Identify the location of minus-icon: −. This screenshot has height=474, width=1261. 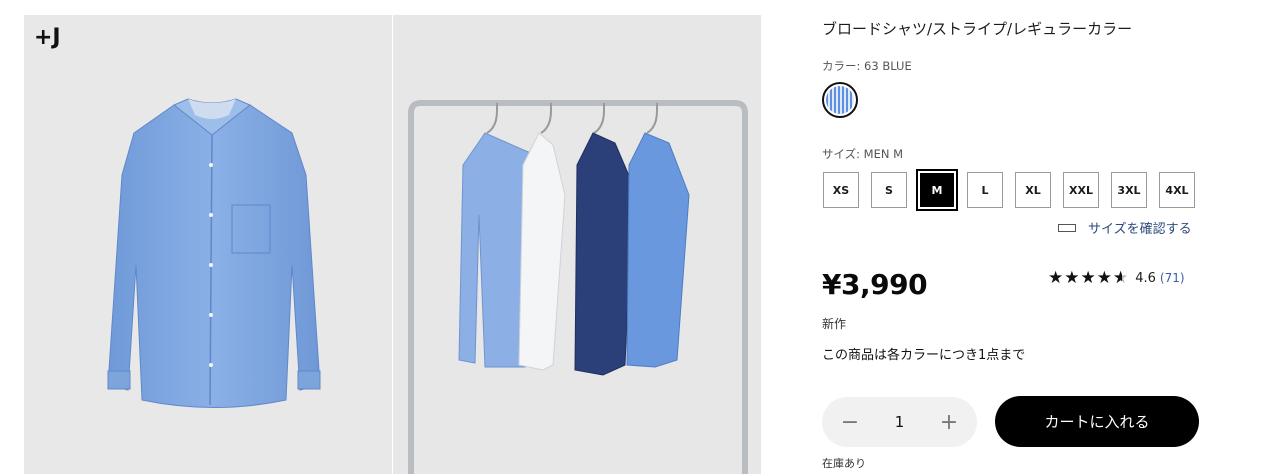
(850, 422).